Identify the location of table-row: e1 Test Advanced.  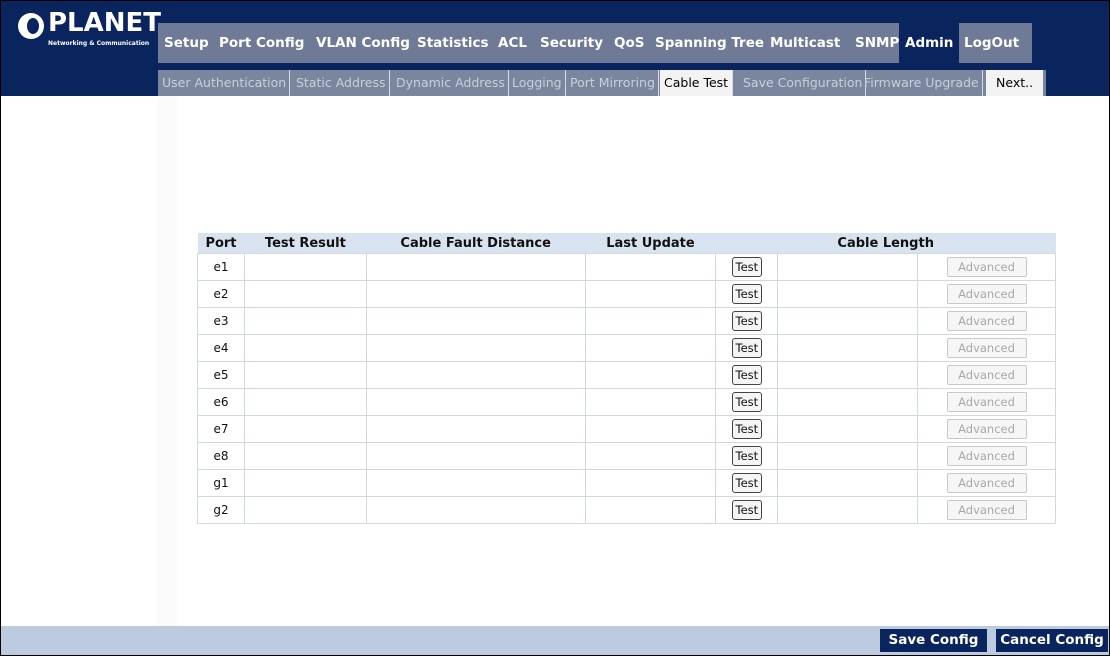
(626, 267).